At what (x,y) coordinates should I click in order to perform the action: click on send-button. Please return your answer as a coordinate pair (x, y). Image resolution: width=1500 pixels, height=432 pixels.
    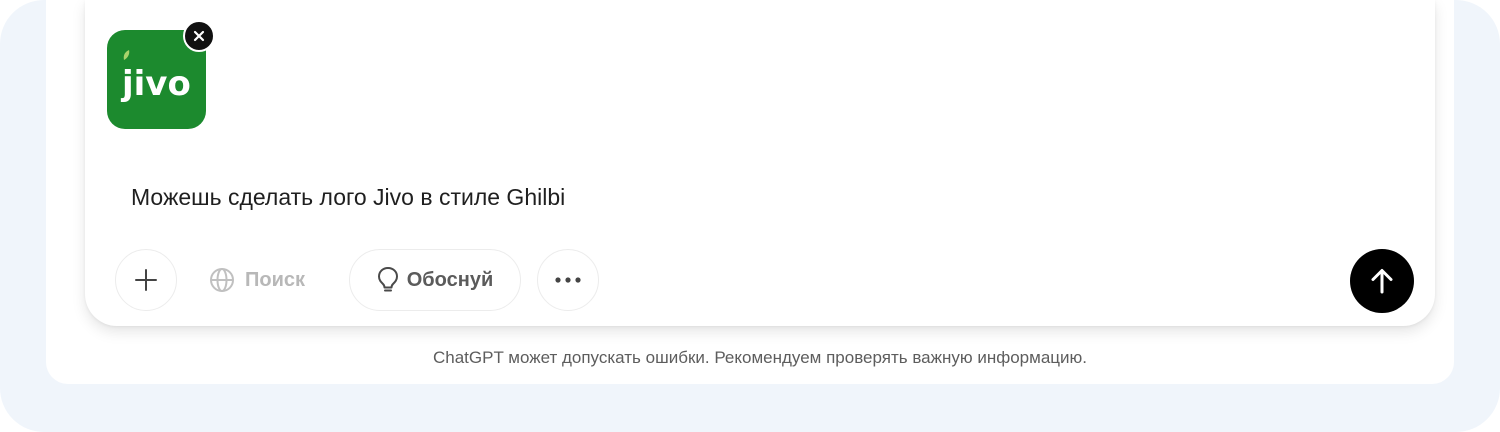
    Looking at the image, I should click on (1382, 281).